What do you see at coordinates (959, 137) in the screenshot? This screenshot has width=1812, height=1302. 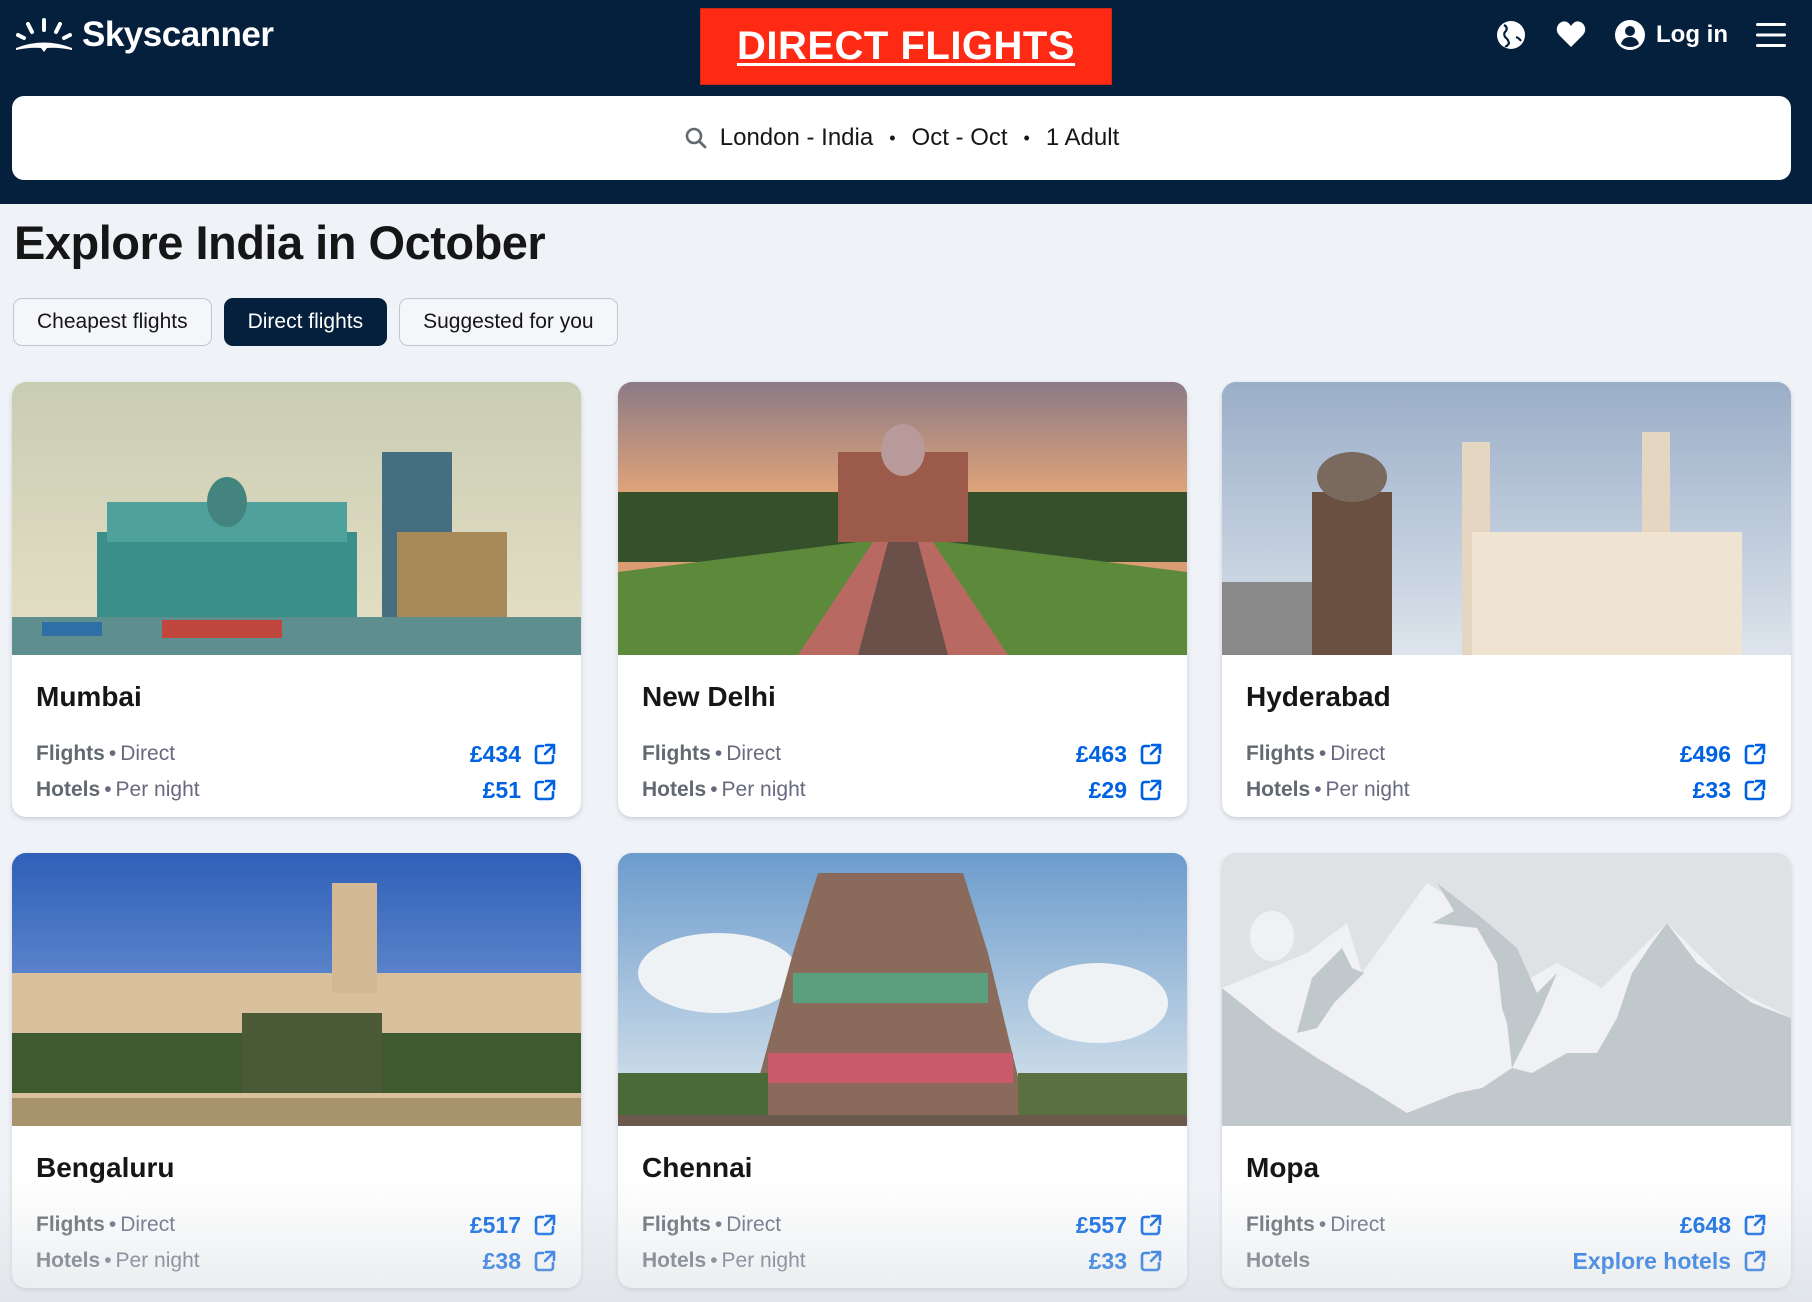 I see `search-dates: Oct - Oct` at bounding box center [959, 137].